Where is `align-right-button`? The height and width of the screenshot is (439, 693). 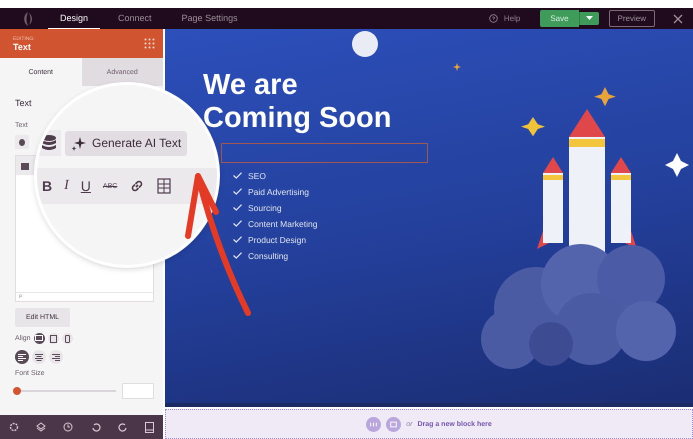
align-right-button is located at coordinates (56, 357).